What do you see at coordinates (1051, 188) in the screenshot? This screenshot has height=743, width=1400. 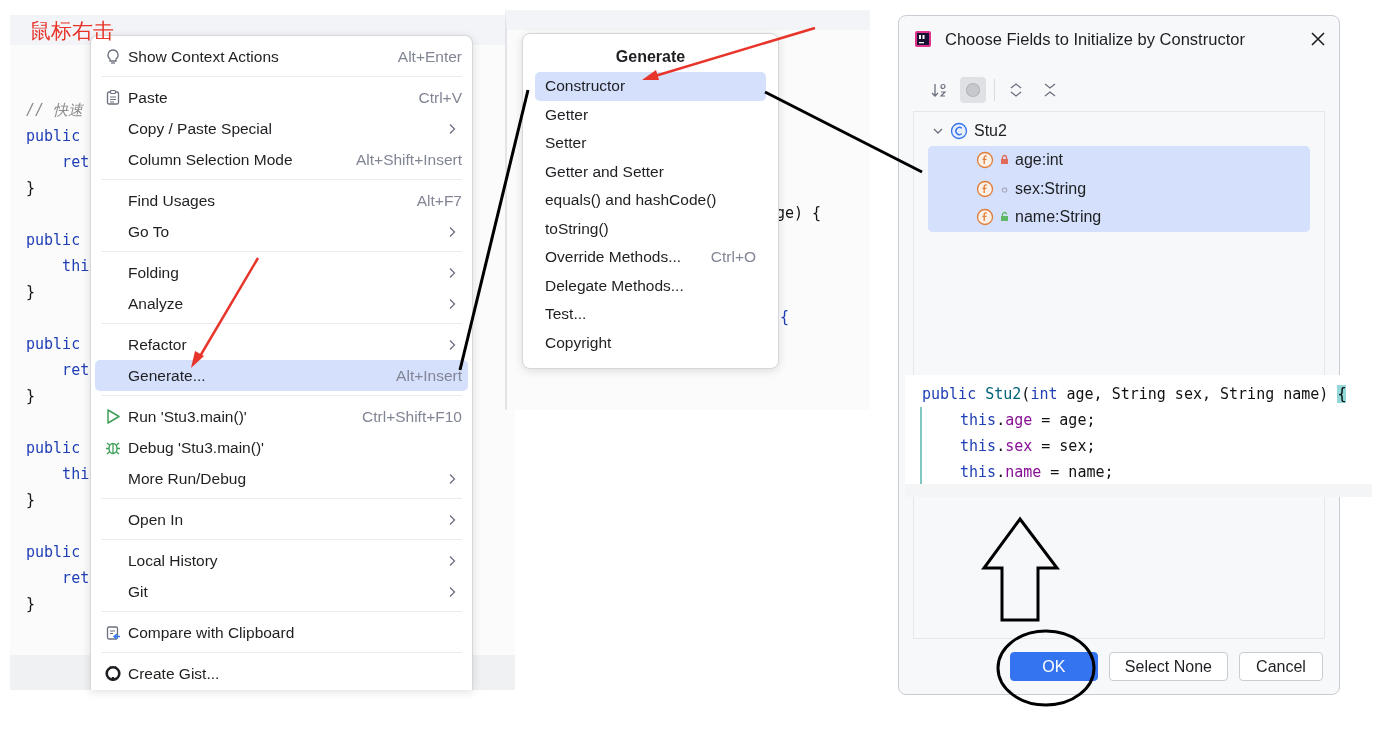 I see `field-label: sex:String` at bounding box center [1051, 188].